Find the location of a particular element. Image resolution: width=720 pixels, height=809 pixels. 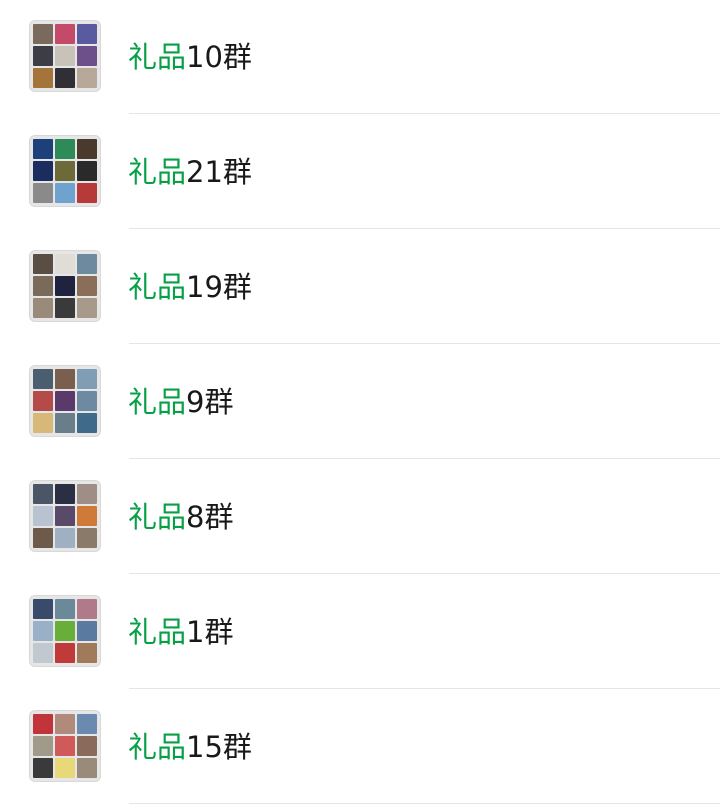

group-name: 礼品8群 is located at coordinates (180, 517).